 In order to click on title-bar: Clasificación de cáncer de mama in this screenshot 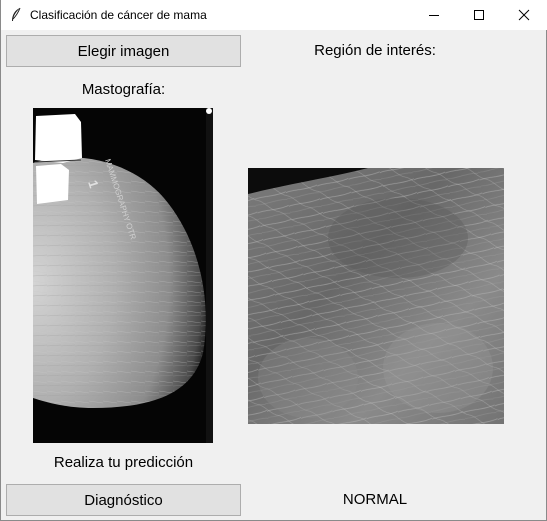, I will do `click(274, 15)`.